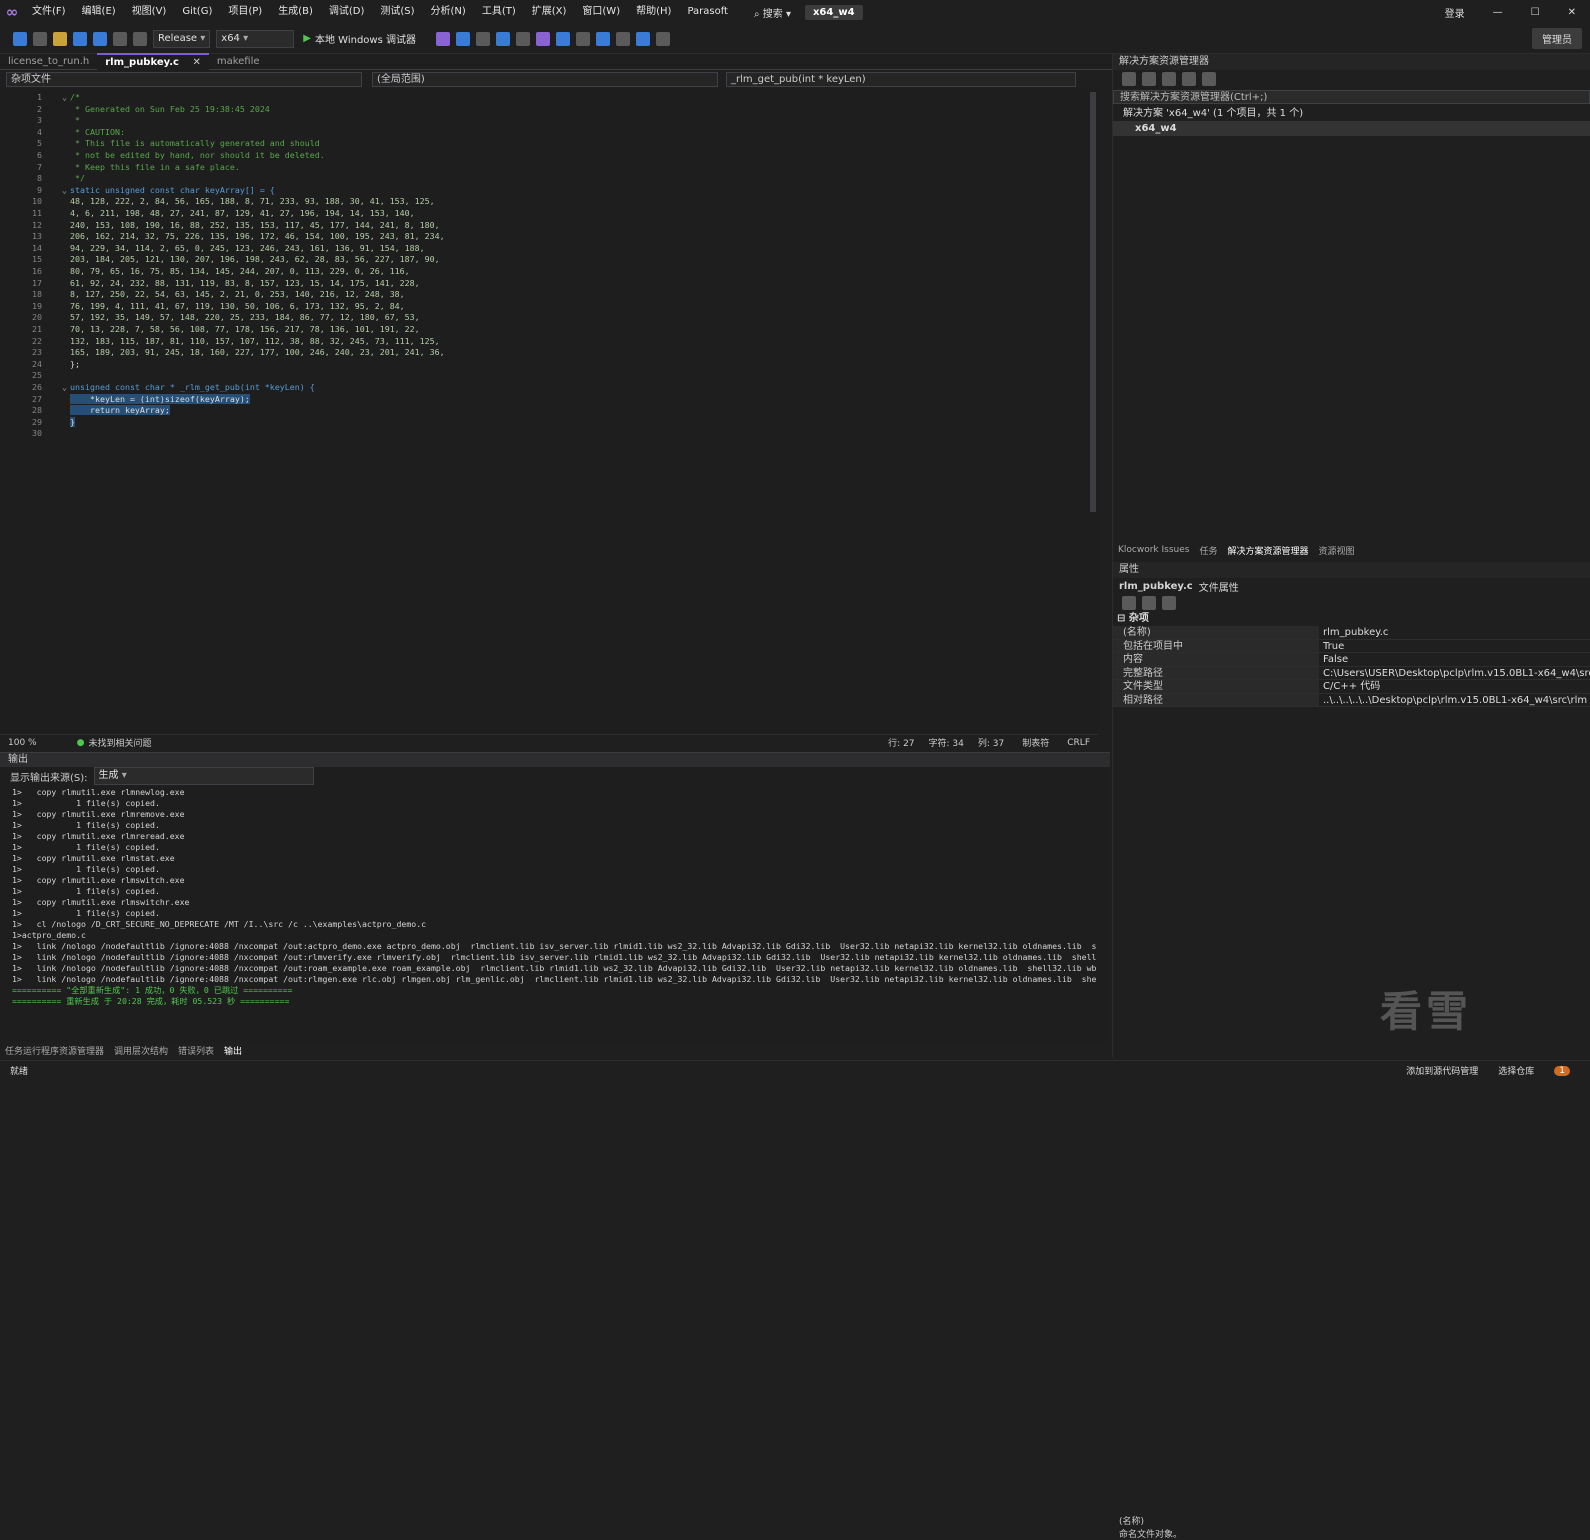 This screenshot has height=1540, width=1590. Describe the element at coordinates (295, 12) in the screenshot. I see `menu-item: 生成(B)` at that location.